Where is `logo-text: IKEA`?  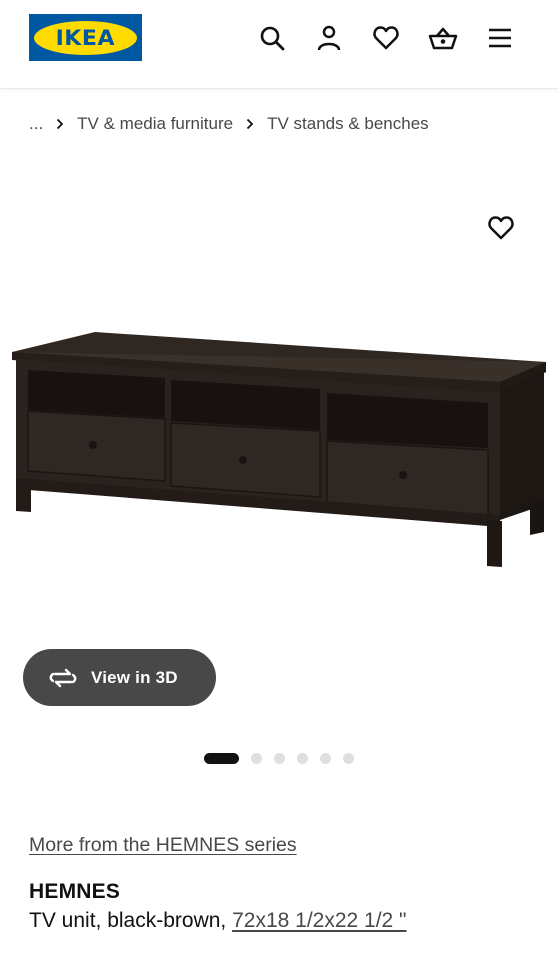
logo-text: IKEA is located at coordinates (85, 37).